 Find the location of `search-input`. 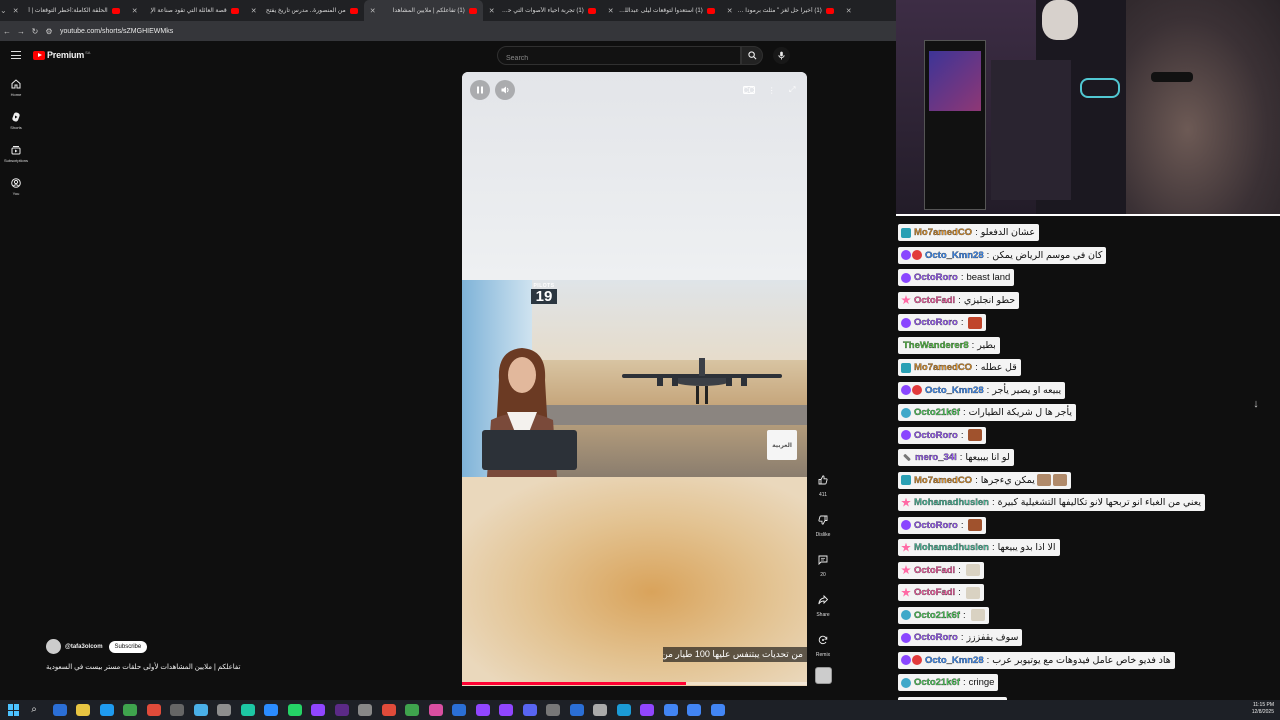

search-input is located at coordinates (619, 58).